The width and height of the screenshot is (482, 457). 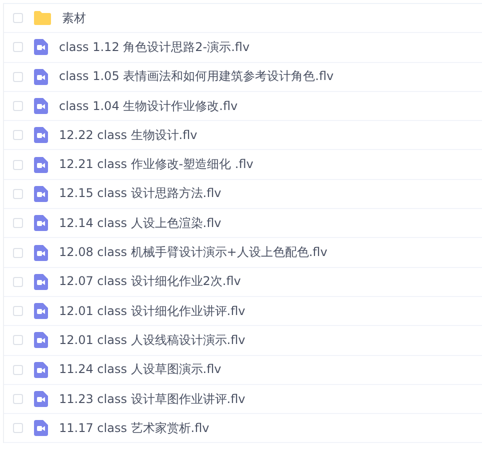 What do you see at coordinates (156, 165) in the screenshot?
I see `file-name: 12.21 class 作业修改-塑造细化 .flv` at bounding box center [156, 165].